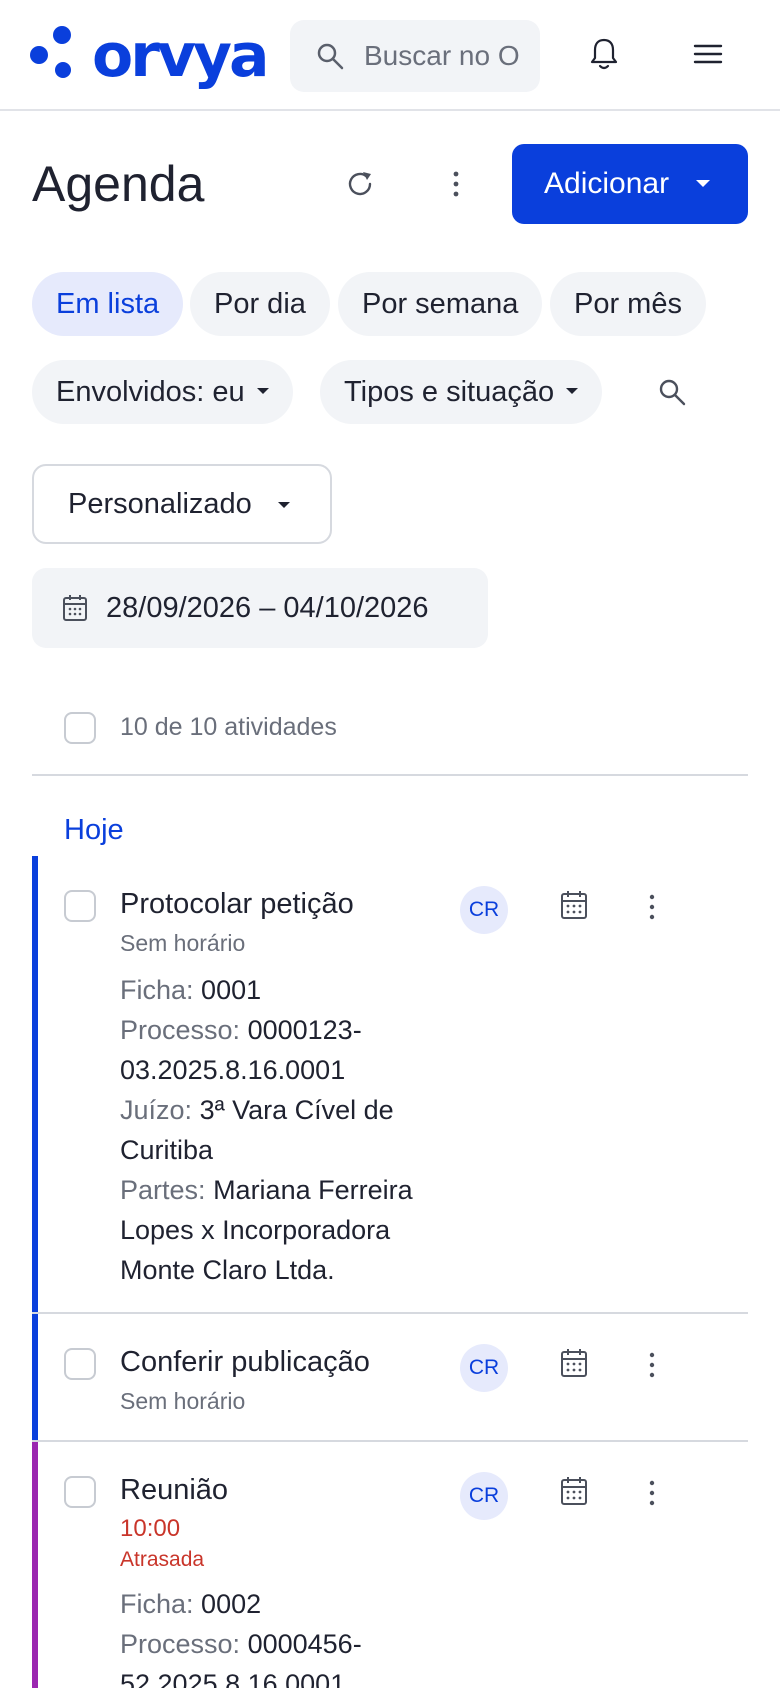  I want to click on refresh-icon, so click(360, 184).